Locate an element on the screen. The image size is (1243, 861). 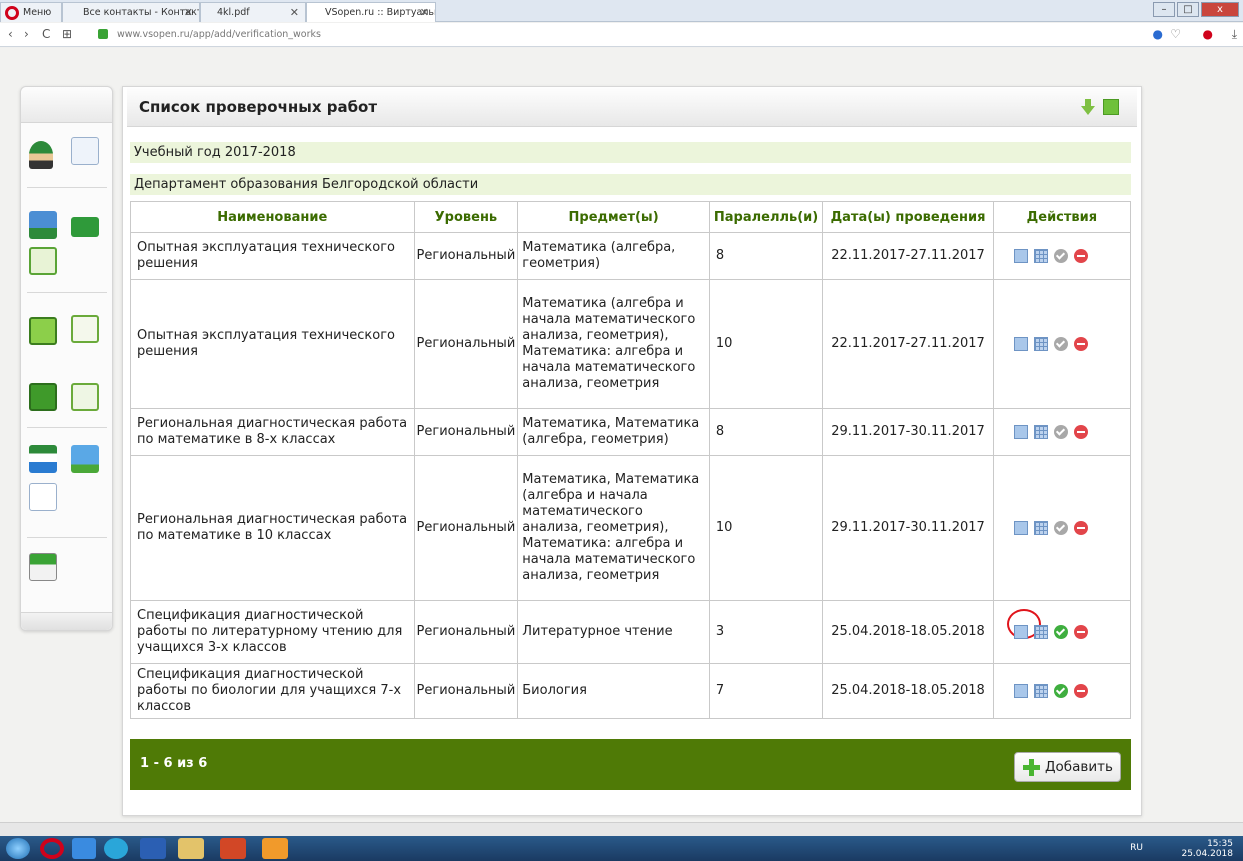
tab-menu: Меню is located at coordinates (31, 12).